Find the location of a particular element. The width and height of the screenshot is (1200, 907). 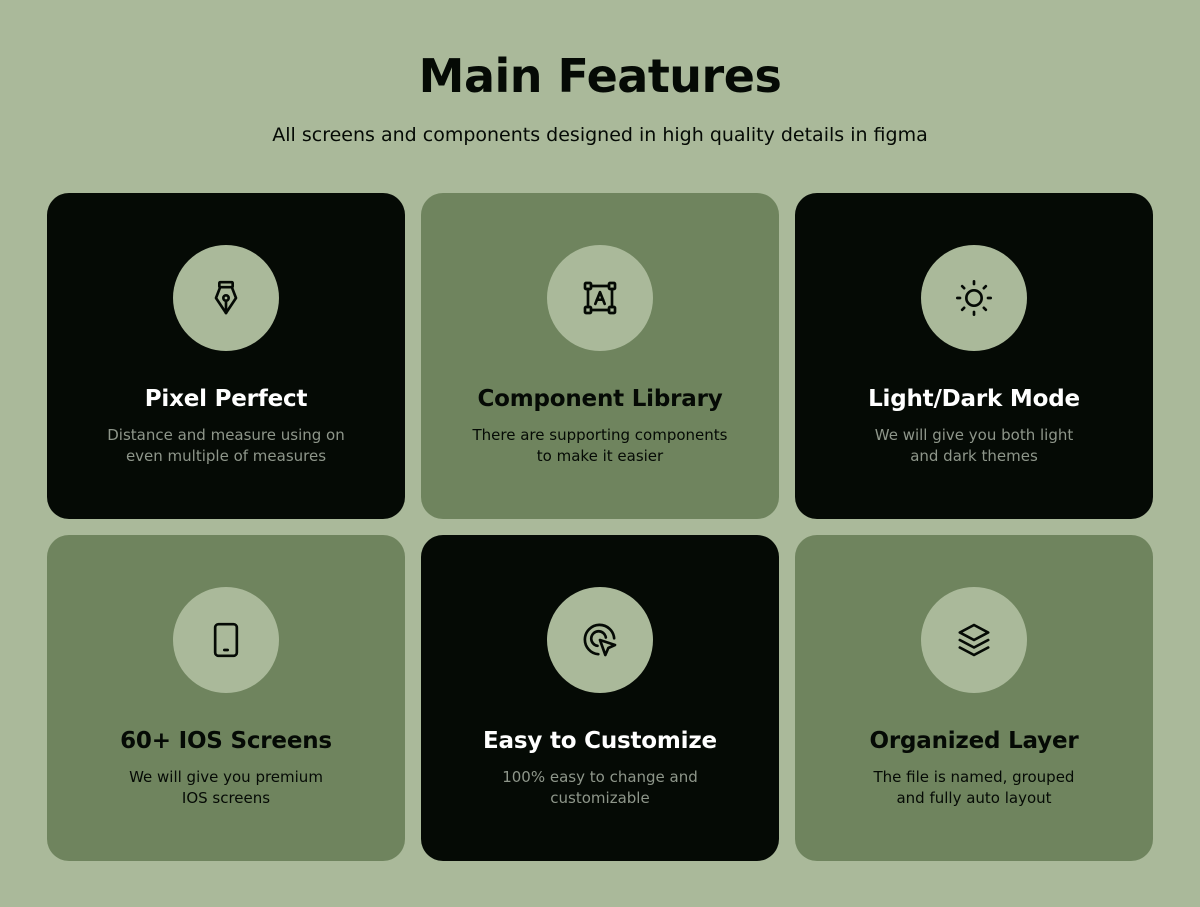

feature-title: Easy to Customize is located at coordinates (600, 741).